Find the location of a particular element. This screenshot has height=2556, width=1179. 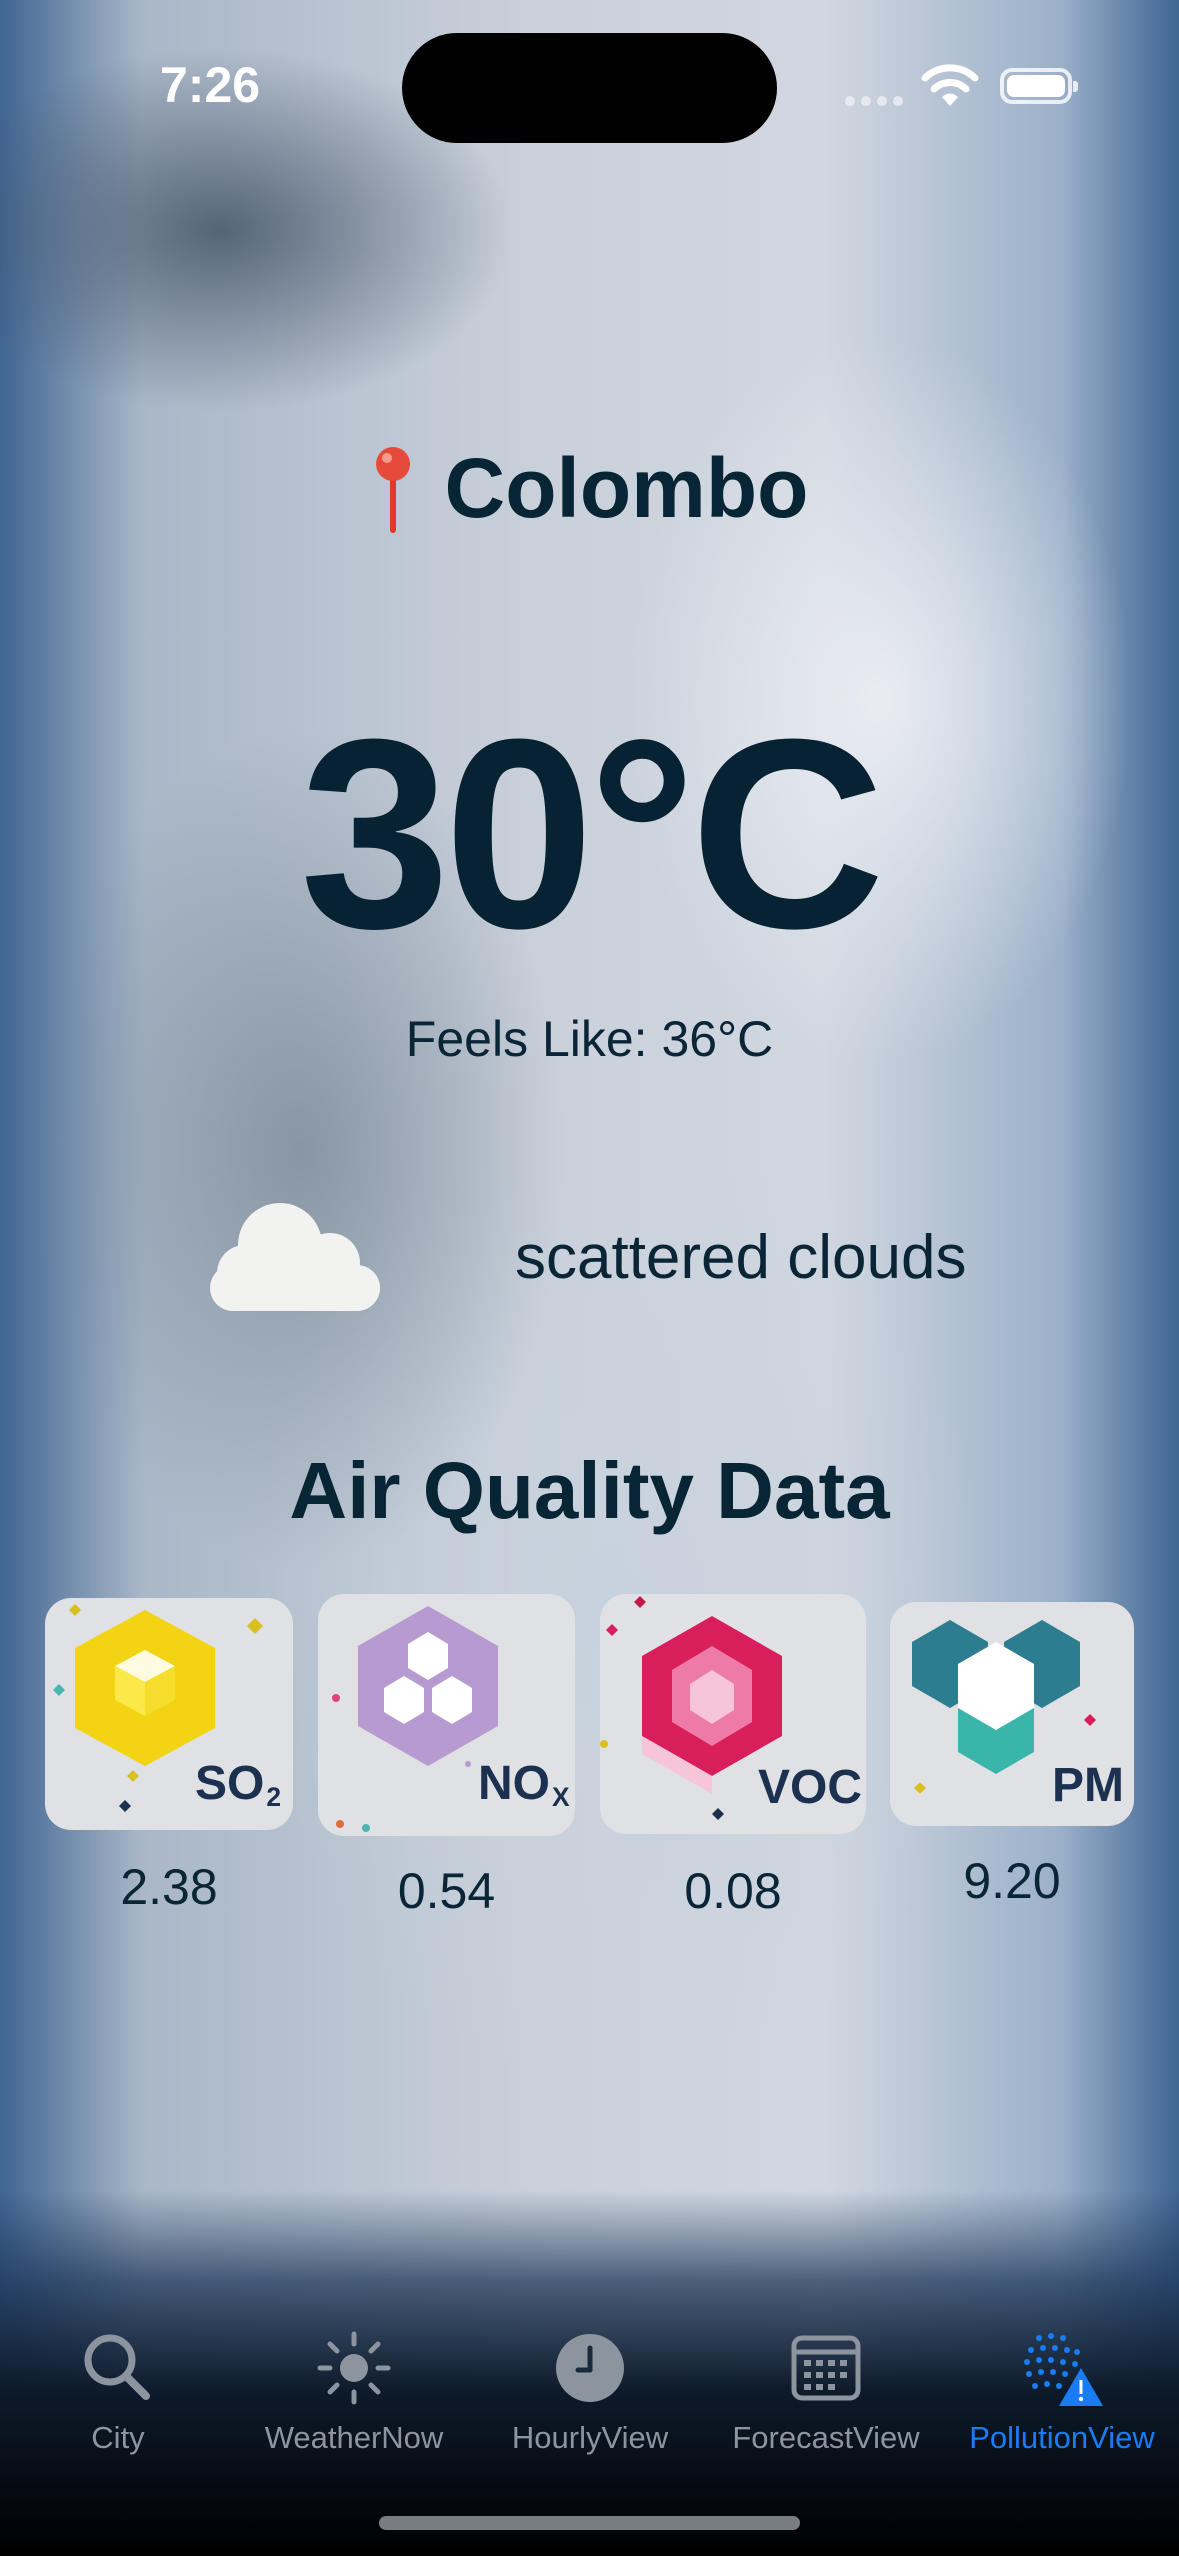

tab-label: City is located at coordinates (118, 2437).